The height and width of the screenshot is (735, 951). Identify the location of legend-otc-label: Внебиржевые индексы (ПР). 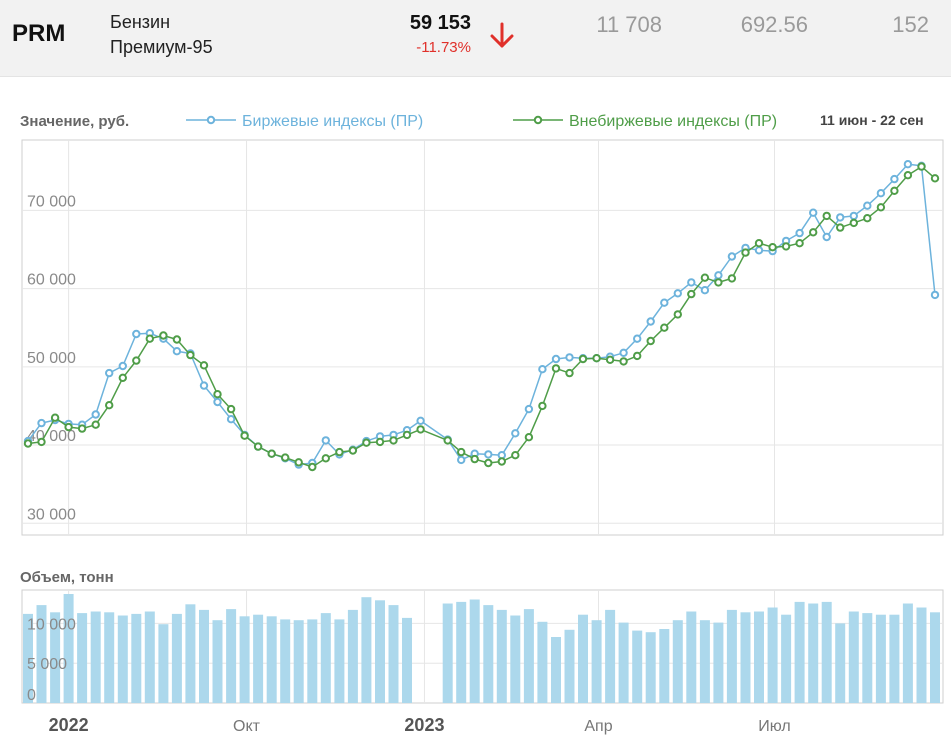
(673, 121).